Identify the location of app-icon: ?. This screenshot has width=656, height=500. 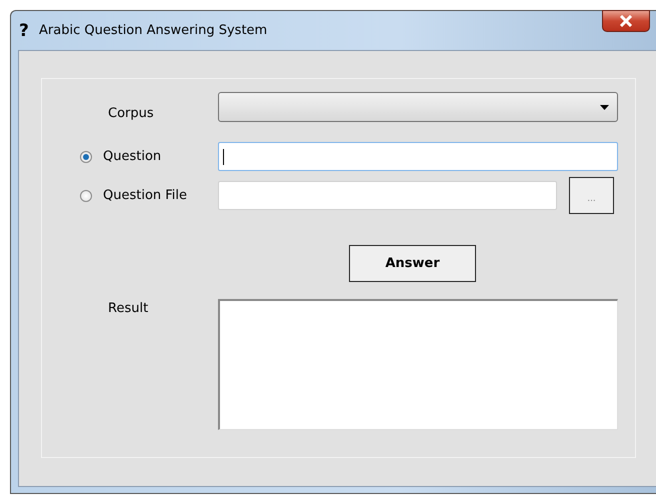
(26, 30).